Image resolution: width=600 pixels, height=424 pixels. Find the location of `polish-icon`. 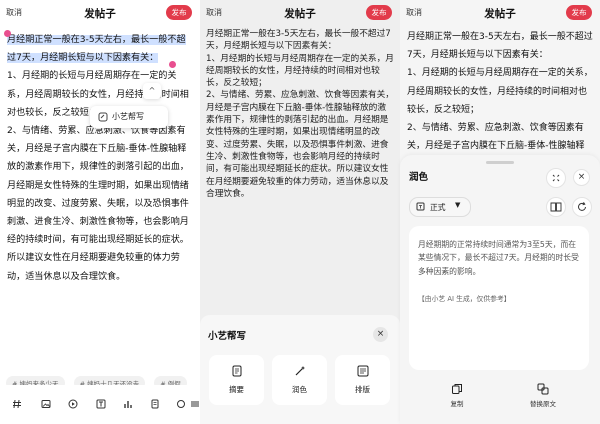

polish-icon is located at coordinates (300, 371).